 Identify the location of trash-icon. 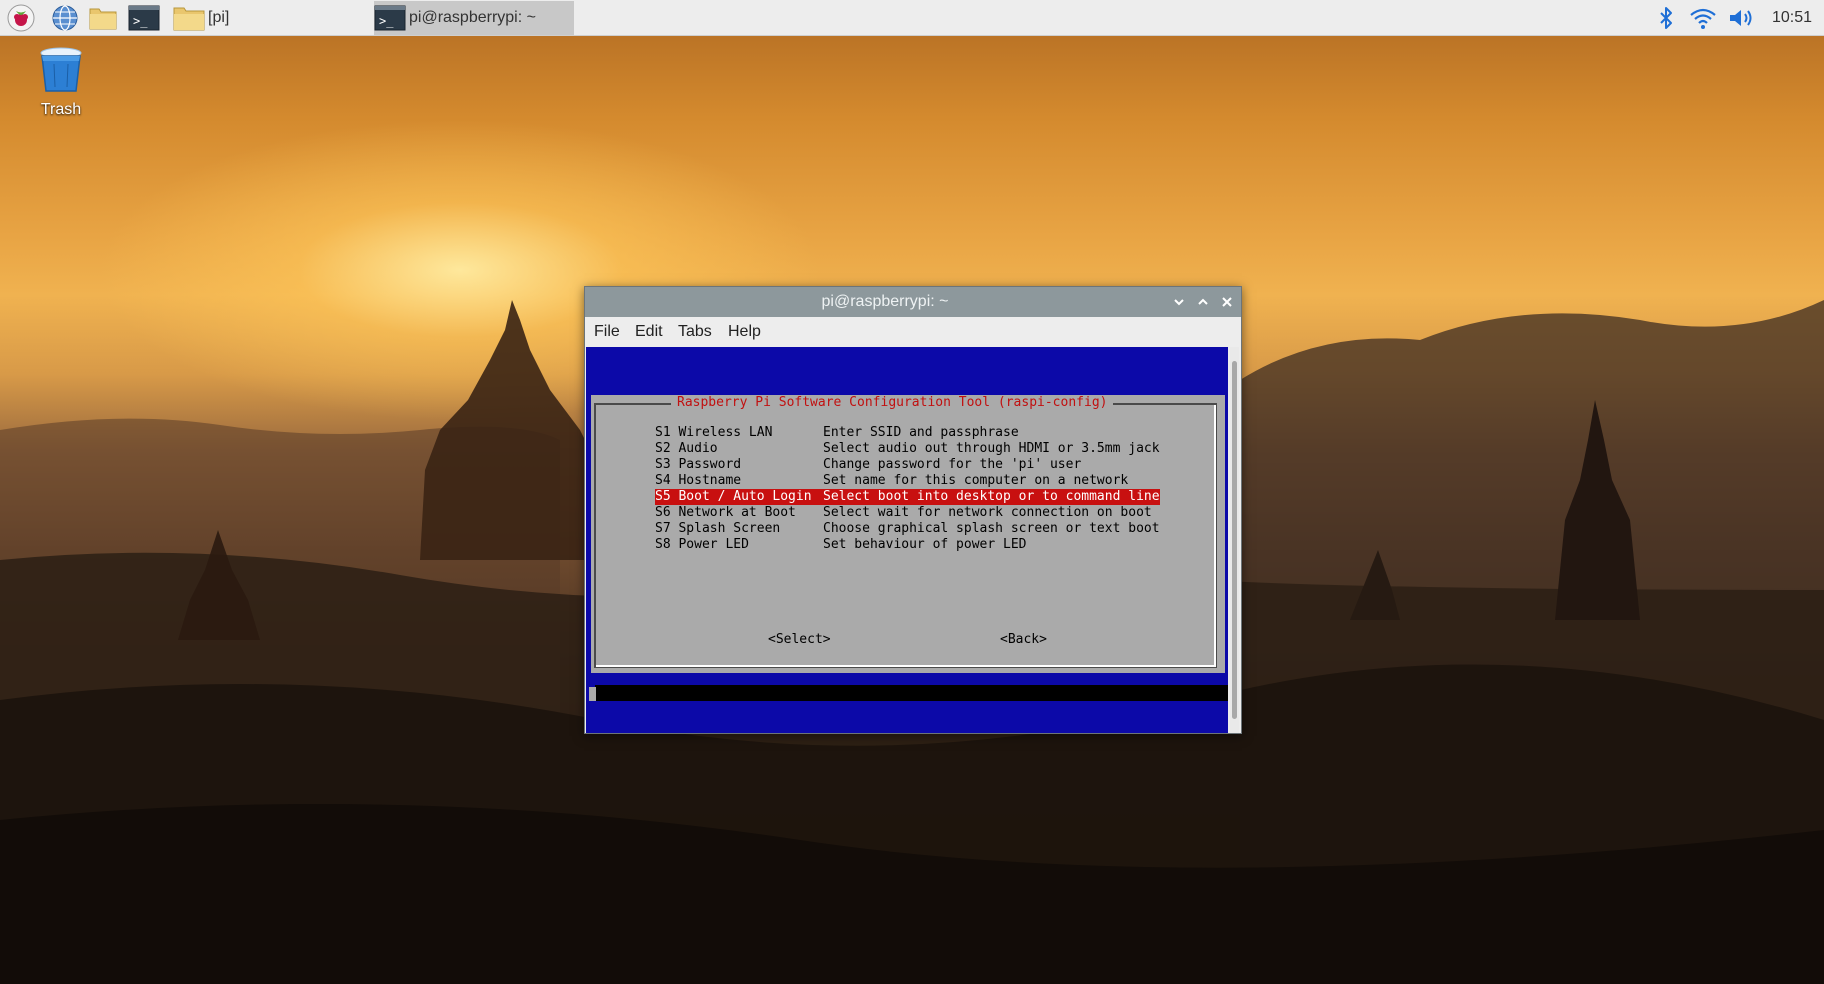
(61, 71).